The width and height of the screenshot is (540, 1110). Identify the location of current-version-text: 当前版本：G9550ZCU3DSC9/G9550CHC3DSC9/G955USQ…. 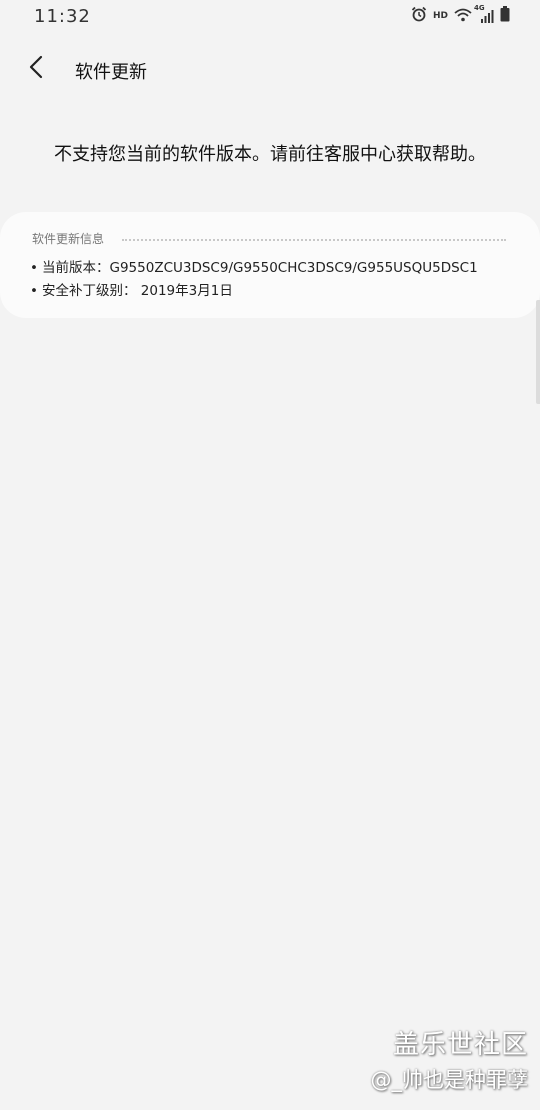
(260, 268).